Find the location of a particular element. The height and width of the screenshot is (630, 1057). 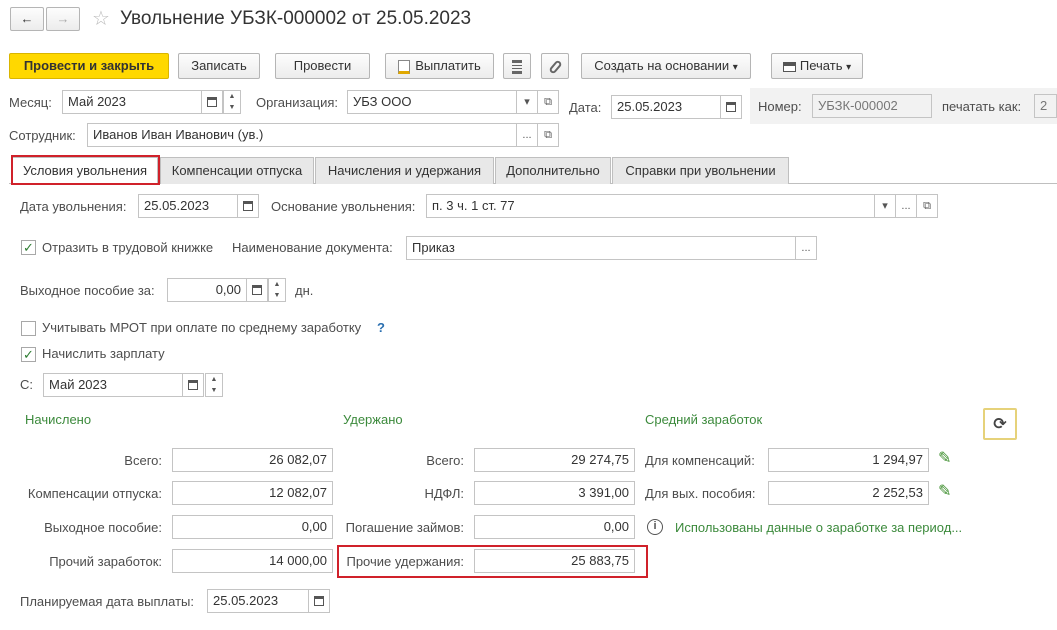

print-as-input: 2 is located at coordinates (1045, 106).